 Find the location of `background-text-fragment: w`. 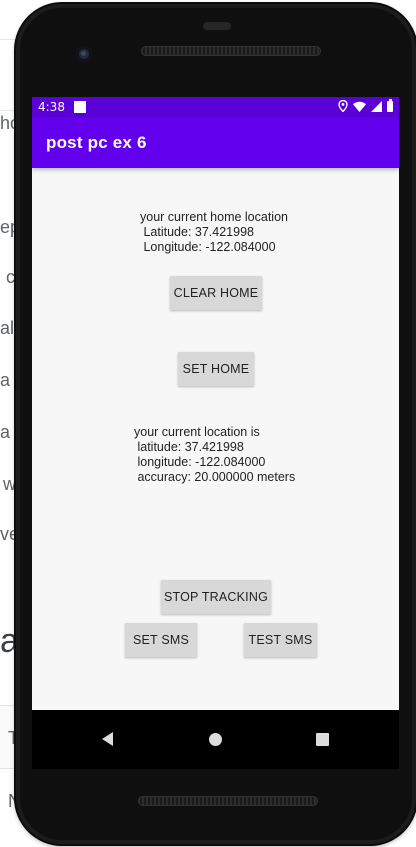

background-text-fragment: w is located at coordinates (9, 484).